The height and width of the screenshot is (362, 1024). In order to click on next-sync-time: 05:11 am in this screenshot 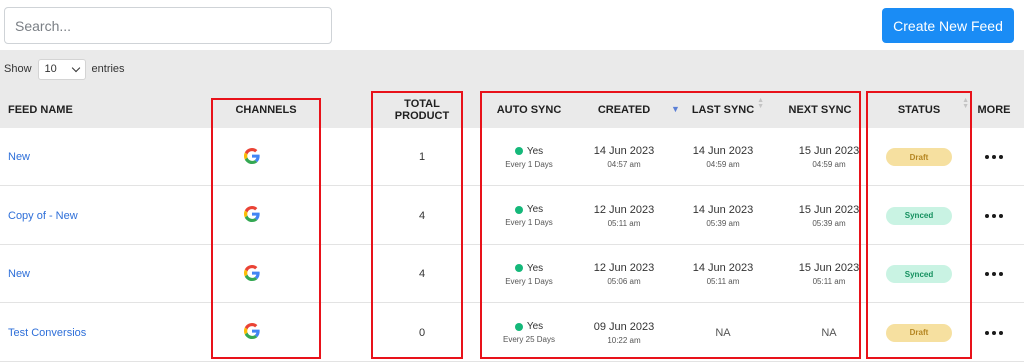, I will do `click(829, 281)`.